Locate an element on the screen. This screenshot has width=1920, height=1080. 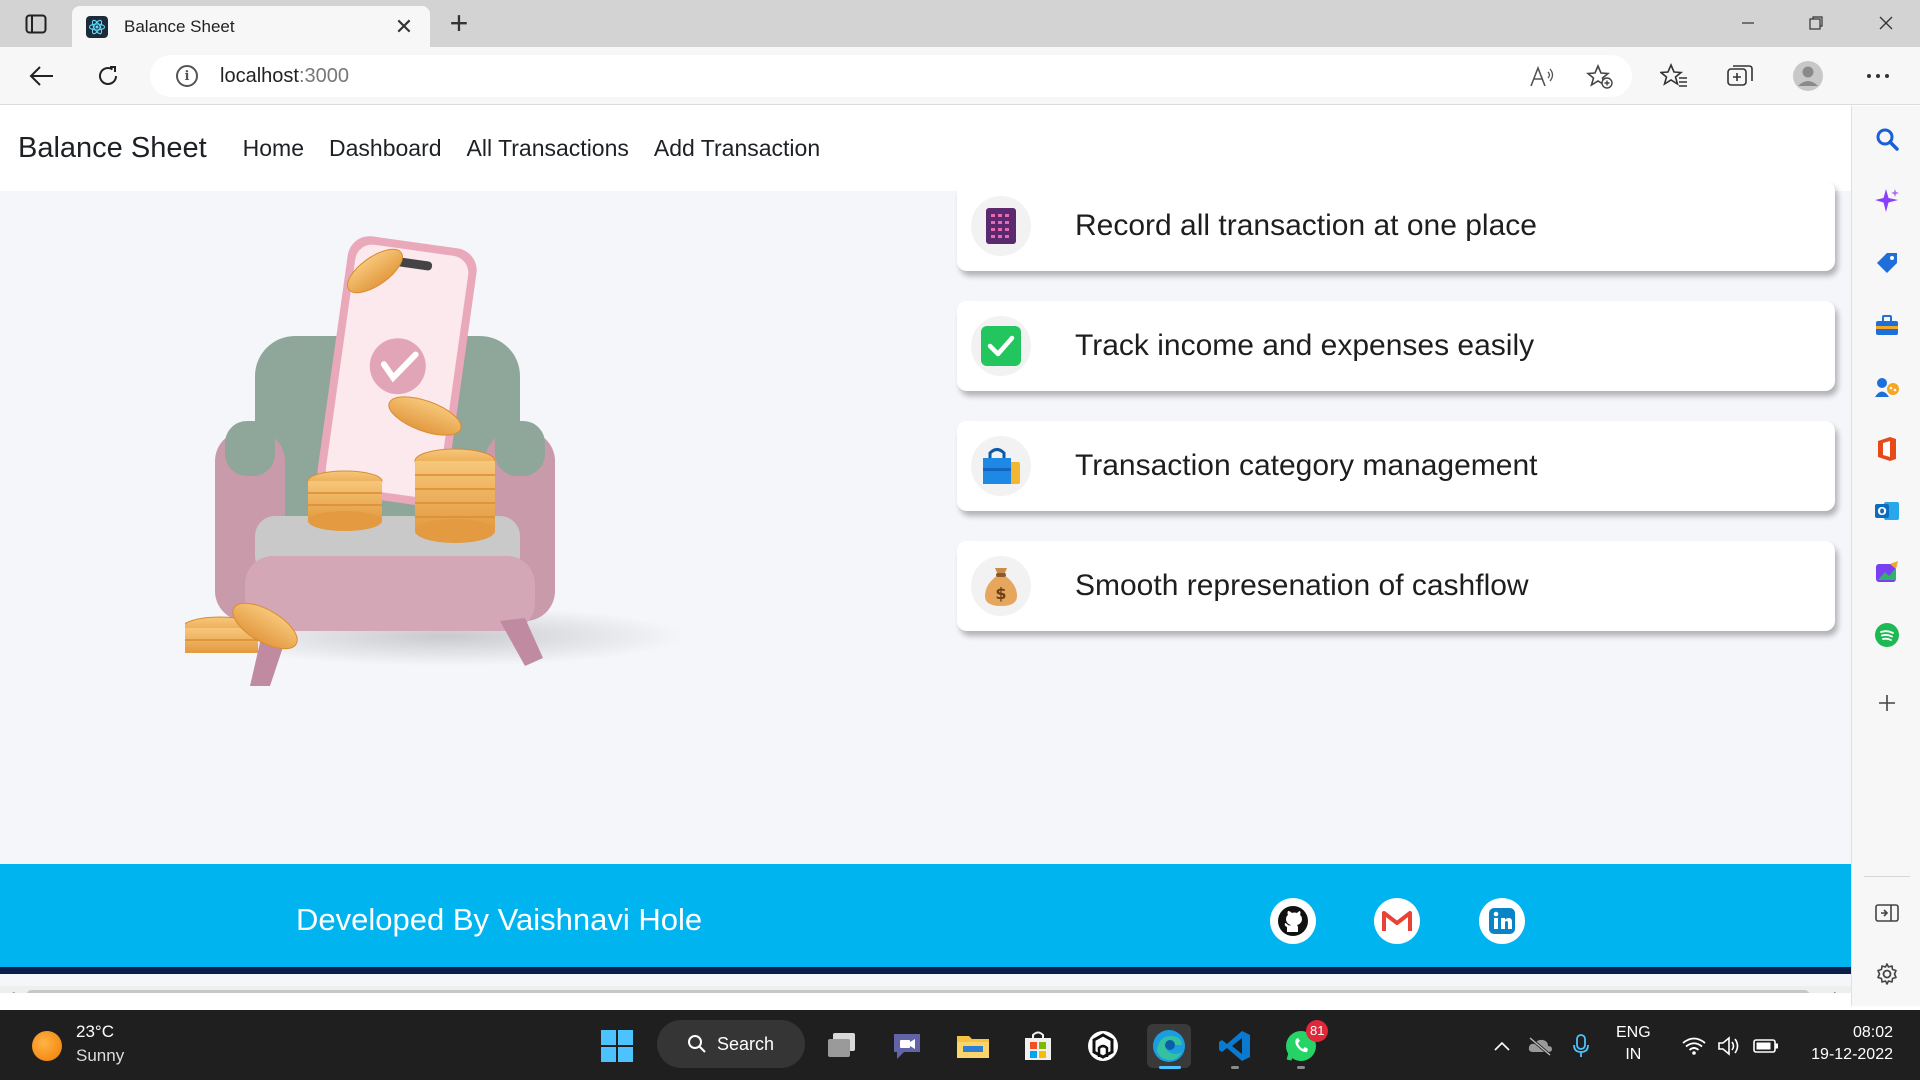
sidebar-copilot-button is located at coordinates (1887, 201).